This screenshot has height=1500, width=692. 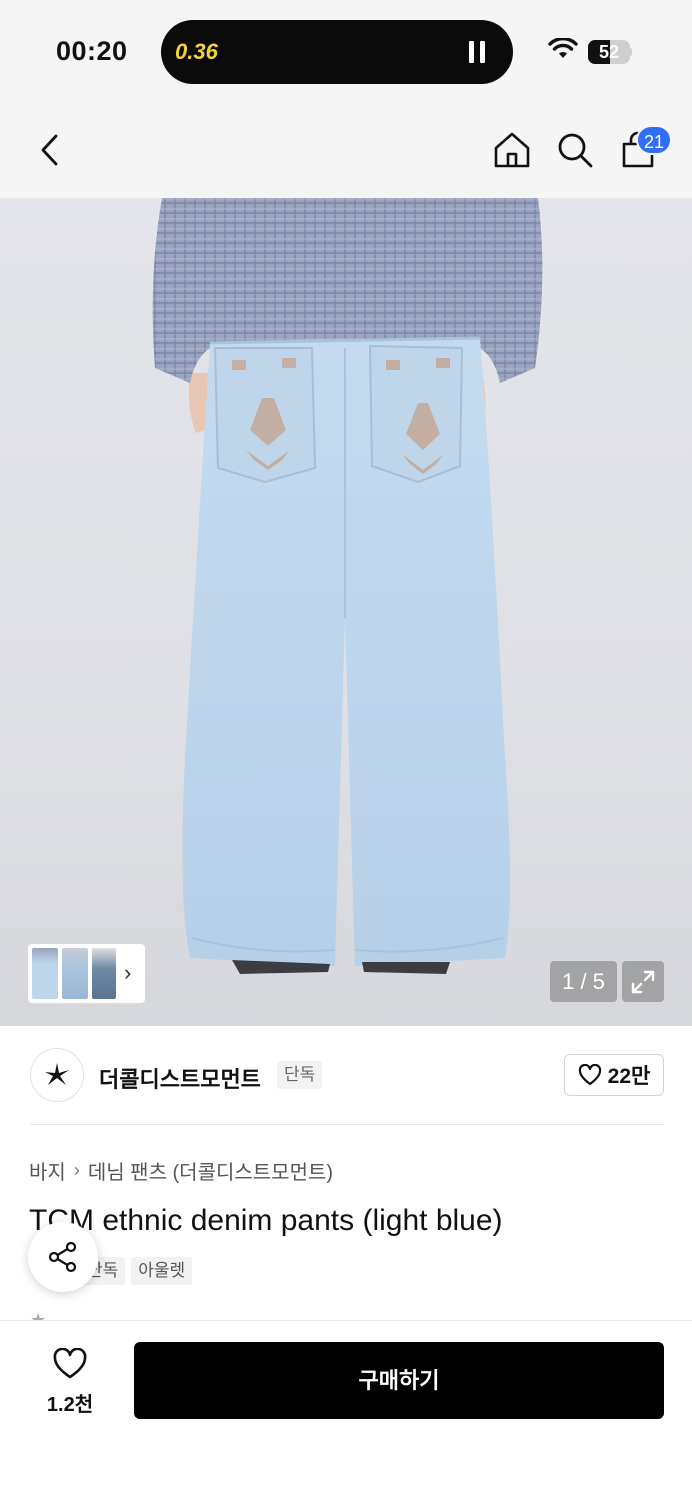 I want to click on like-count: 1.2천, so click(x=70, y=1405).